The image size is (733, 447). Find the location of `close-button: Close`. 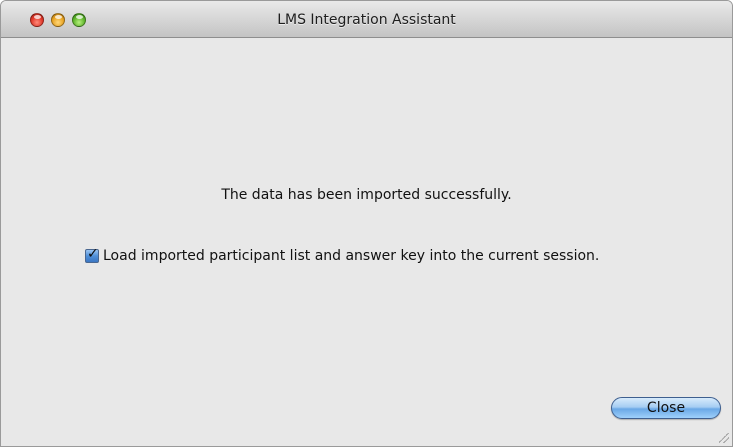

close-button: Close is located at coordinates (666, 408).